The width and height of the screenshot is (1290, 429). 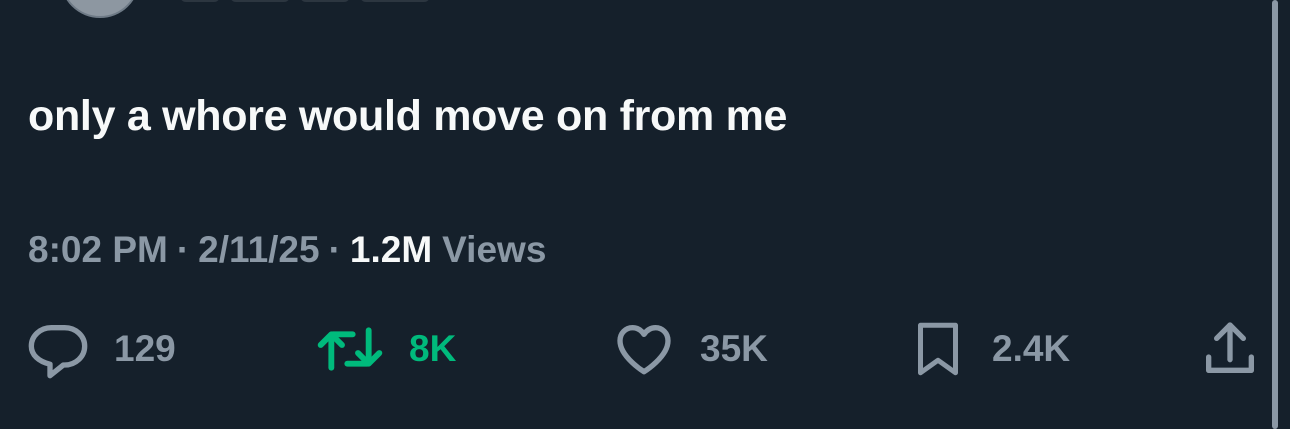 I want to click on avatar, so click(x=100, y=9).